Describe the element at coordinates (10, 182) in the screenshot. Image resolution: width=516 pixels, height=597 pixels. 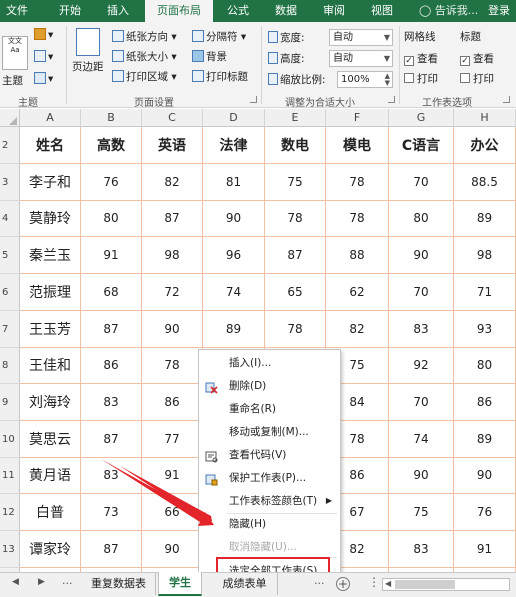
I see `row-header-3: 3` at that location.